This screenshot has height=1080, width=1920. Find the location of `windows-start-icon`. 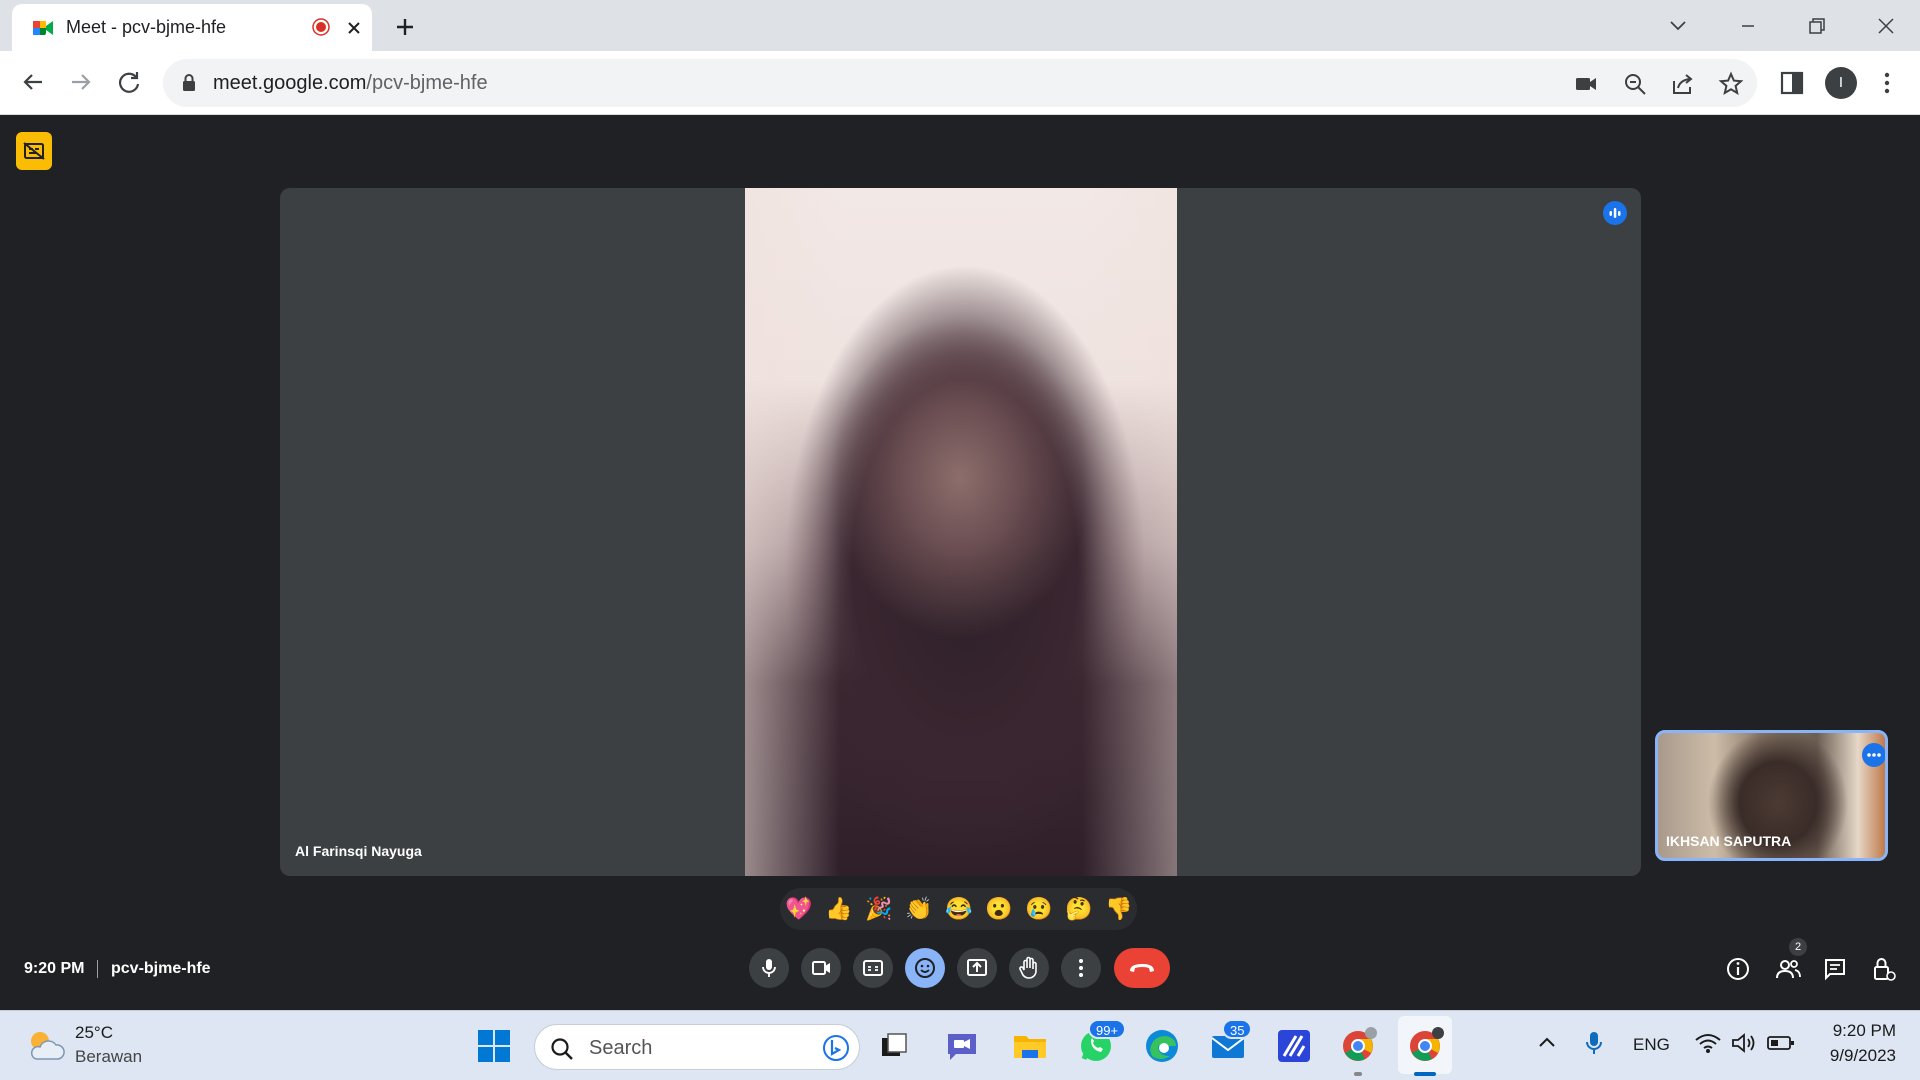

windows-start-icon is located at coordinates (494, 1046).